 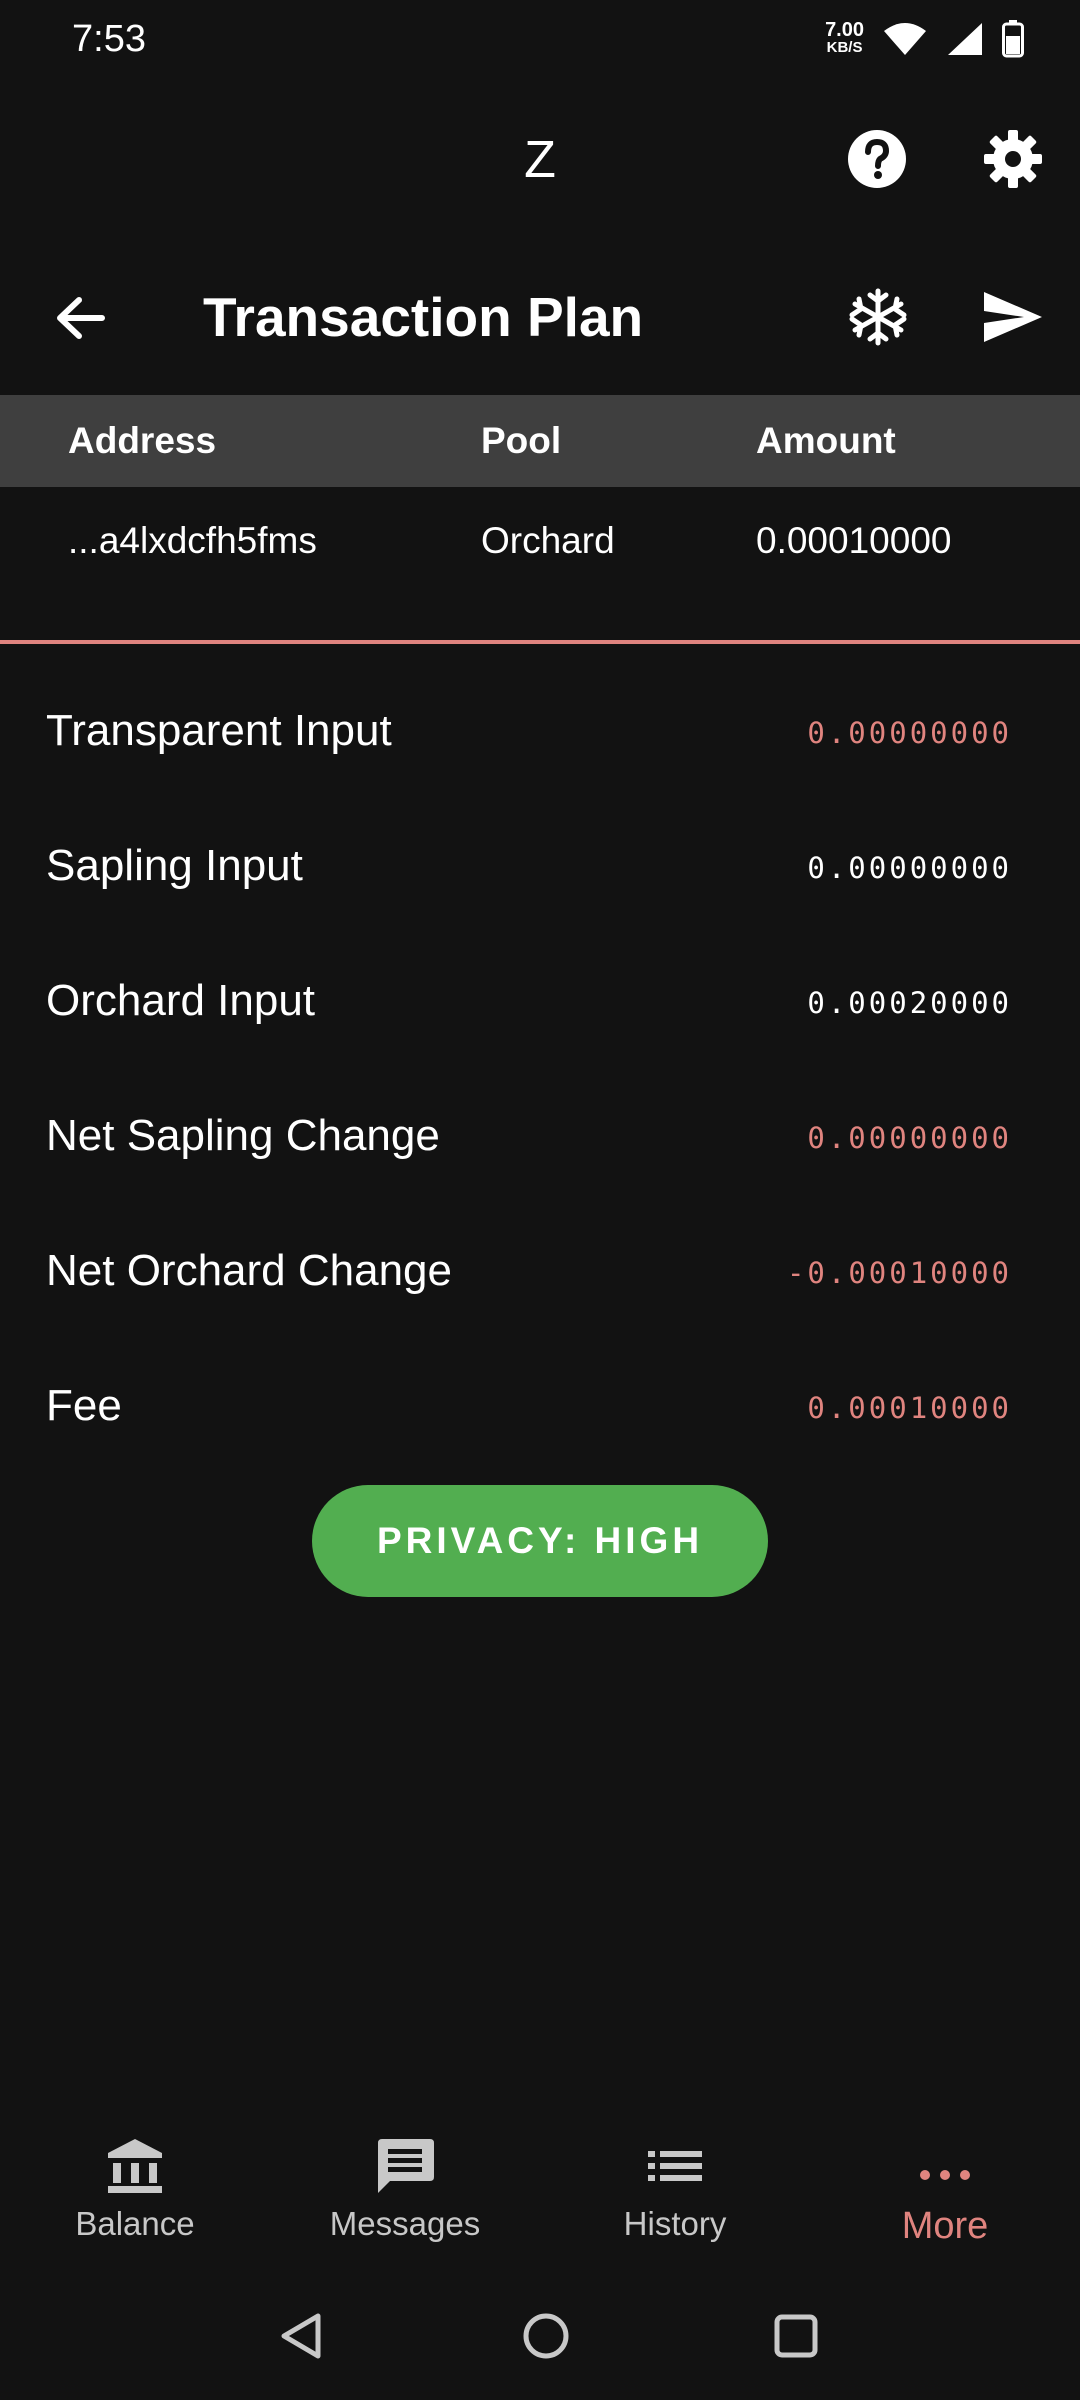 I want to click on status-icons: 7.00 KB/S, so click(x=924, y=39).